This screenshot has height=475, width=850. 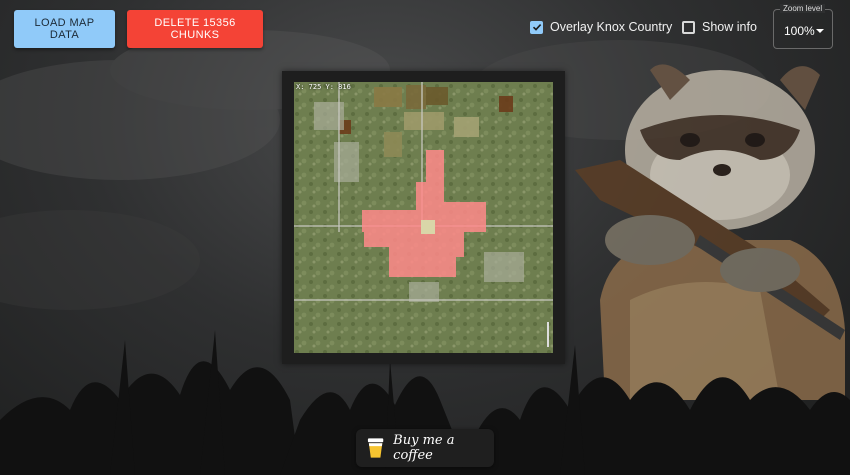 I want to click on map-coordinates: X: 725 Y: 816, so click(x=323, y=87).